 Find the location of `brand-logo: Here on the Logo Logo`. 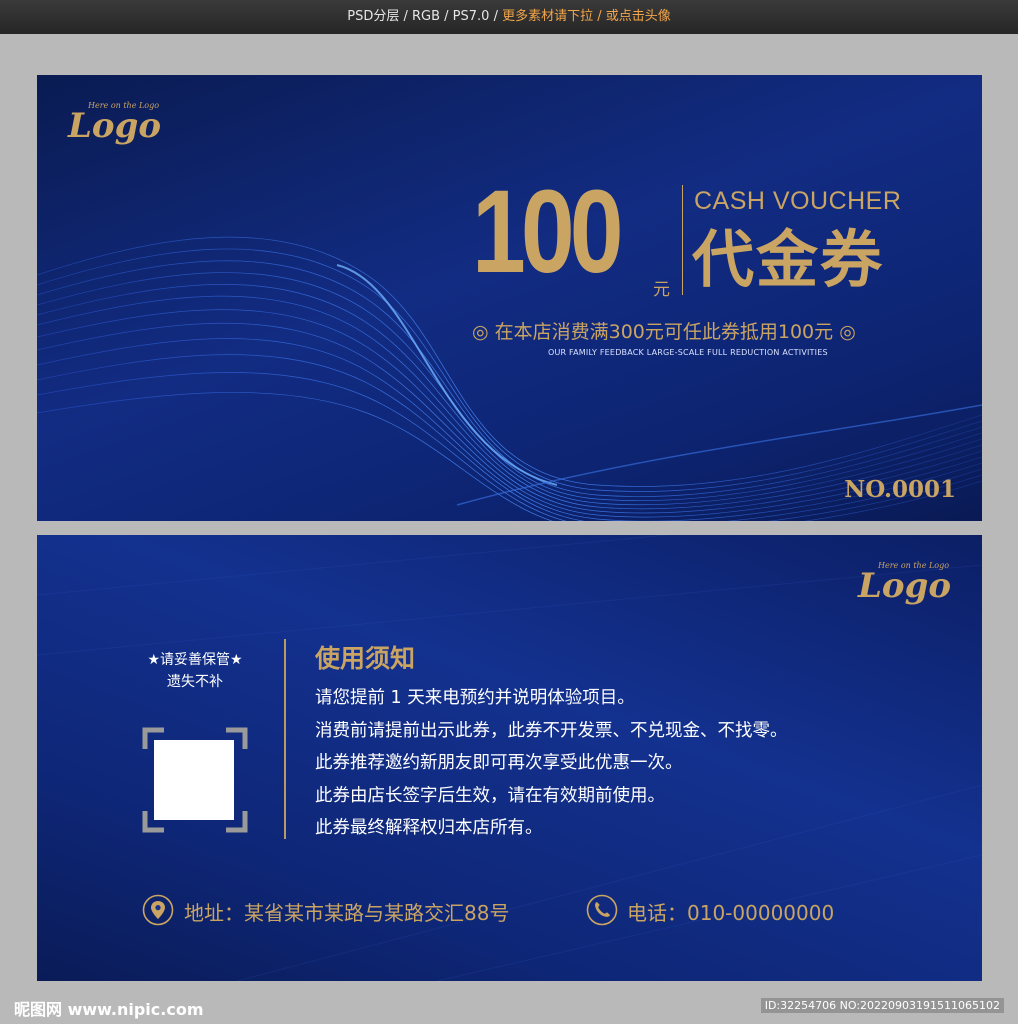

brand-logo: Here on the Logo Logo is located at coordinates (114, 123).